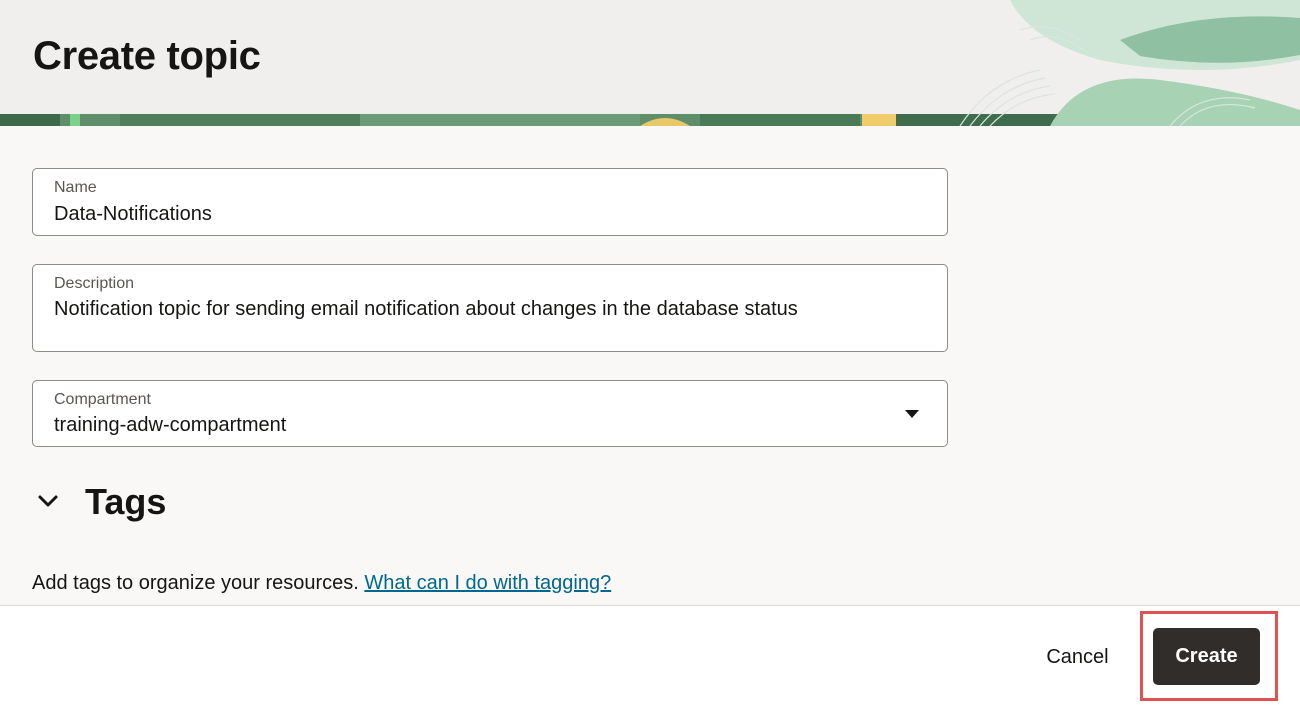 This screenshot has height=717, width=1300. Describe the element at coordinates (912, 414) in the screenshot. I see `caret-down-icon` at that location.